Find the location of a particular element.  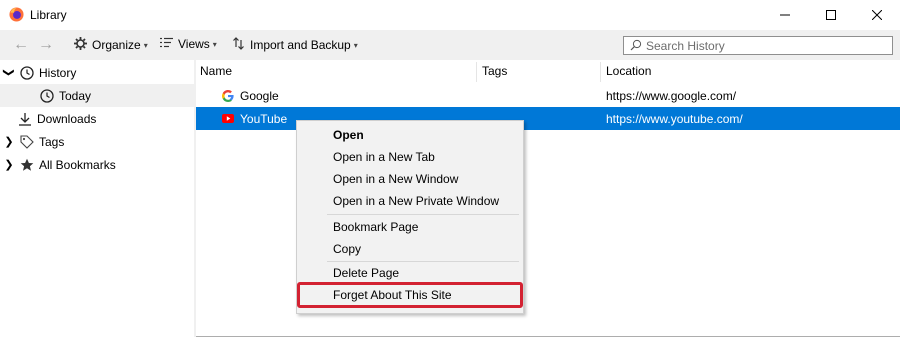

menu-item-label: Bookmark Page is located at coordinates (376, 227).